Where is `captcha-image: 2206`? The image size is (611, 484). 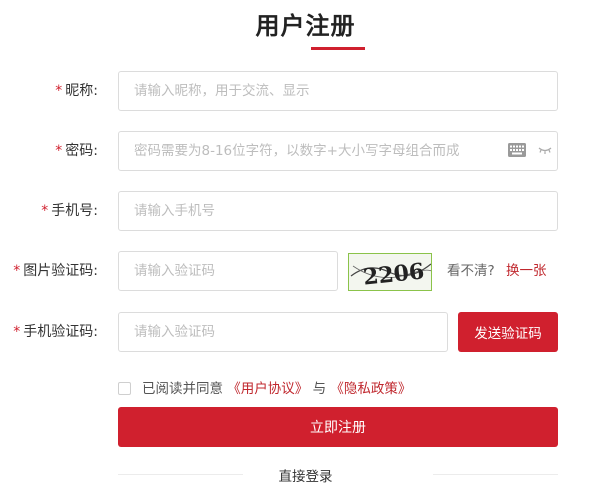 captcha-image: 2206 is located at coordinates (390, 272).